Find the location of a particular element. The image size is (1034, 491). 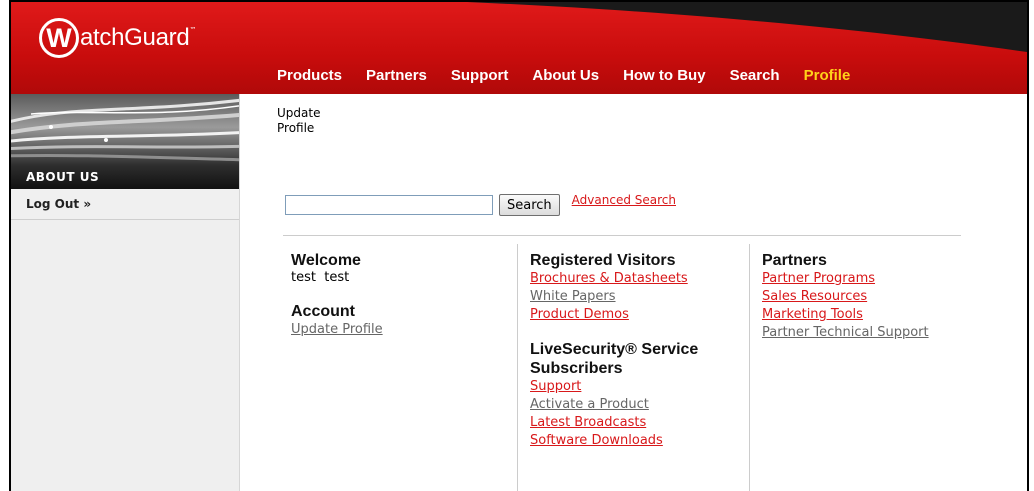

livesecurity-heading: LiveSecurity® Service Subscribers is located at coordinates (614, 359).